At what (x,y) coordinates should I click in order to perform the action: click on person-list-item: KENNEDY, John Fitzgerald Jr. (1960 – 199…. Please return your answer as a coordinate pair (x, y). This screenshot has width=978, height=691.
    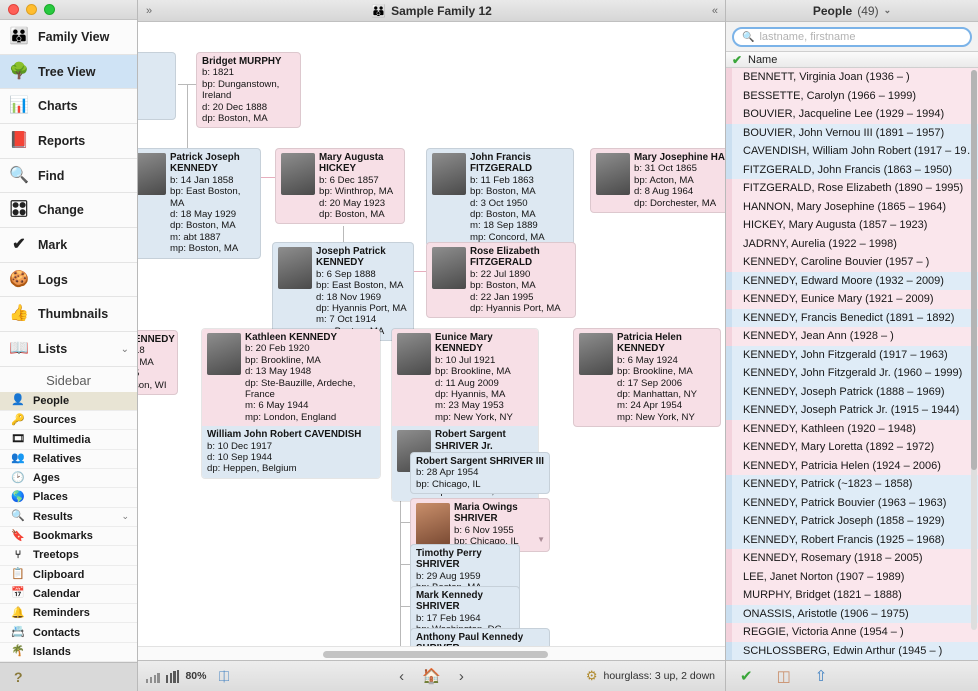
    Looking at the image, I should click on (852, 373).